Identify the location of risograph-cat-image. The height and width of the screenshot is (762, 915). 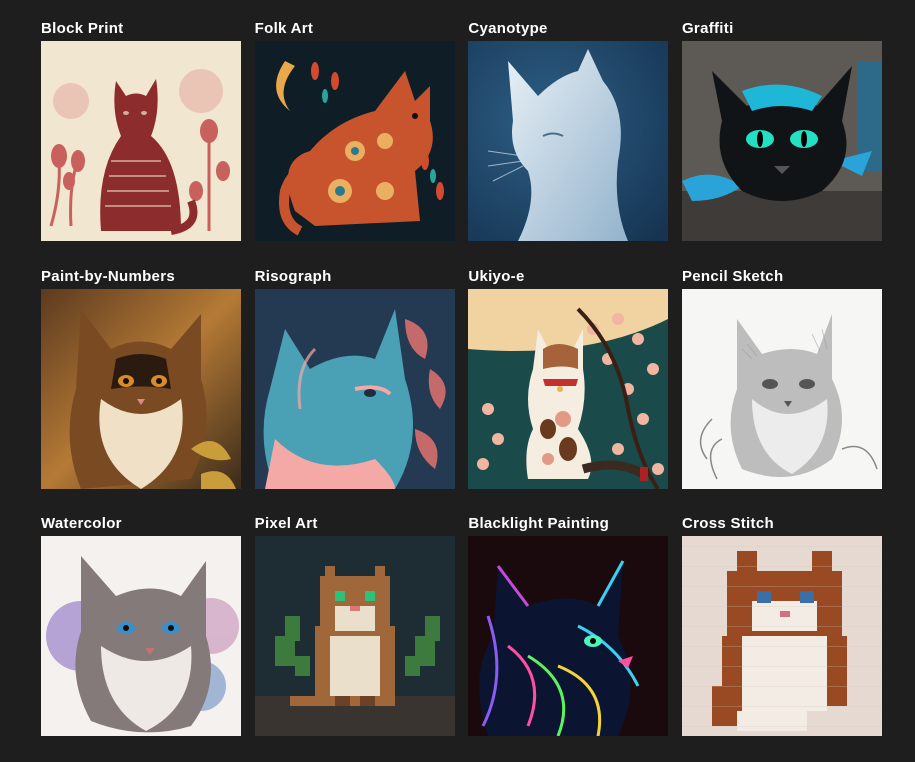
(354, 388).